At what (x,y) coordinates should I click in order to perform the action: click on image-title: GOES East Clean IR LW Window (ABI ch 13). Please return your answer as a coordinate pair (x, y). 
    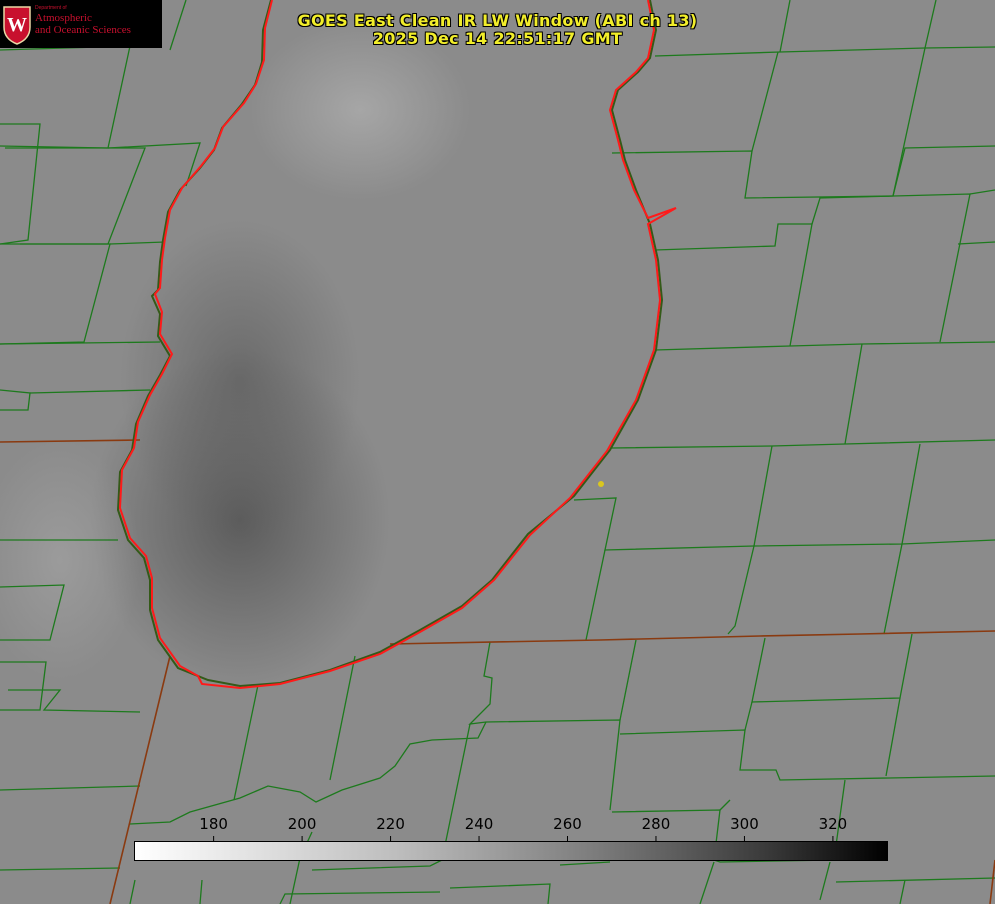
    Looking at the image, I should click on (497, 20).